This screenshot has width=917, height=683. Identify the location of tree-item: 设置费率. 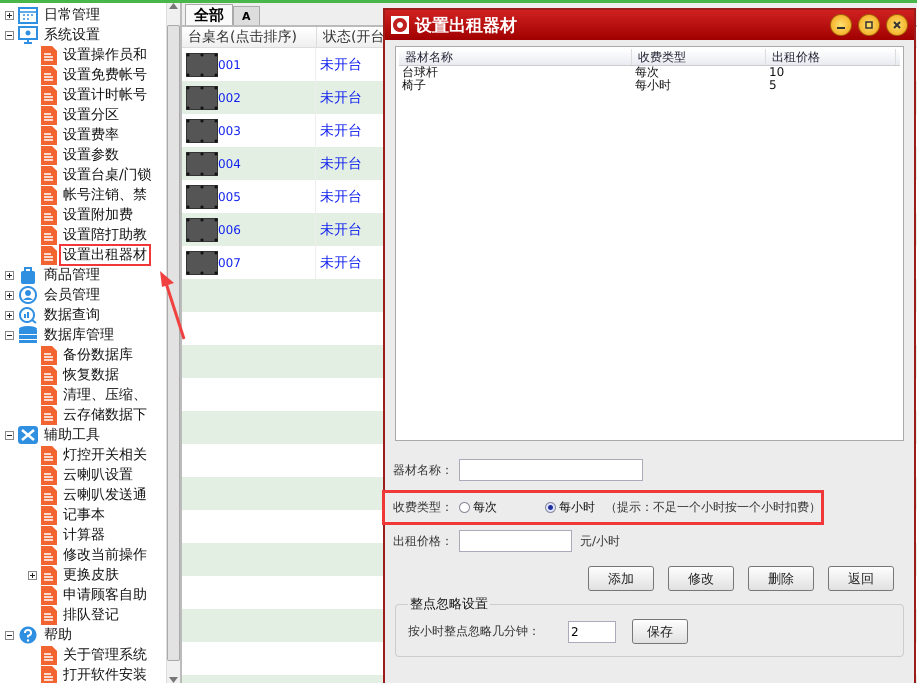
(91, 135).